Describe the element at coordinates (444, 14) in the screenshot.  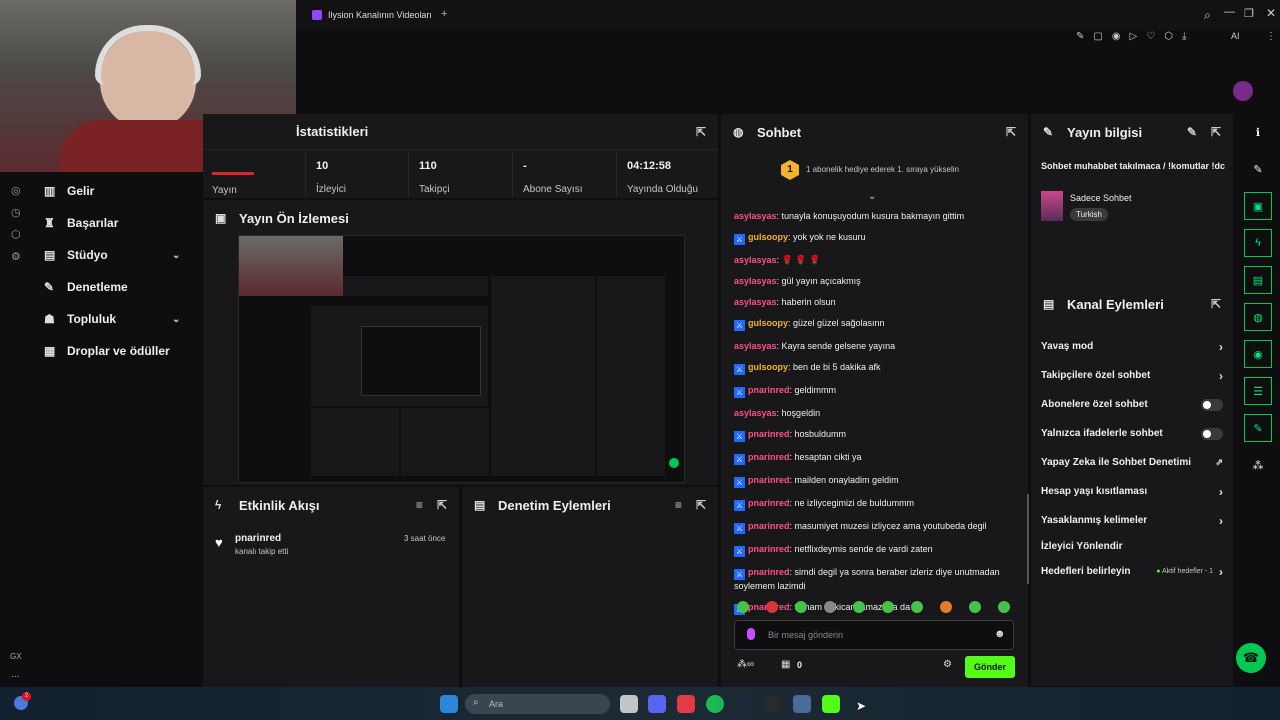
I see `new-tab-button: +` at that location.